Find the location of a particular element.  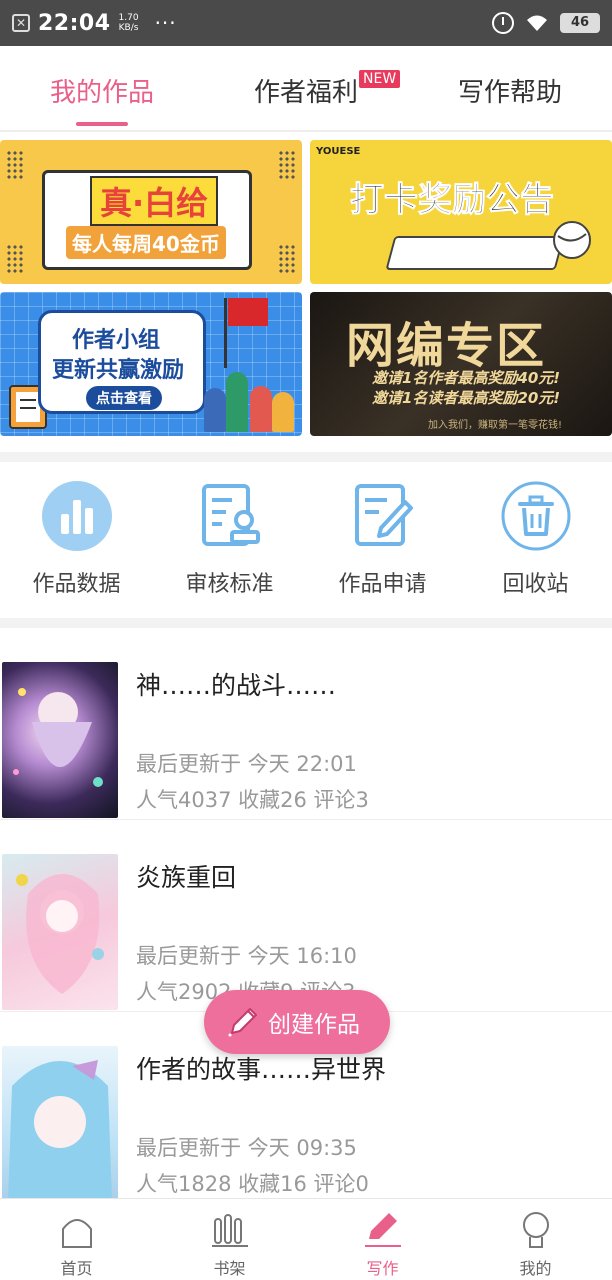

wifi-icon is located at coordinates (537, 23).